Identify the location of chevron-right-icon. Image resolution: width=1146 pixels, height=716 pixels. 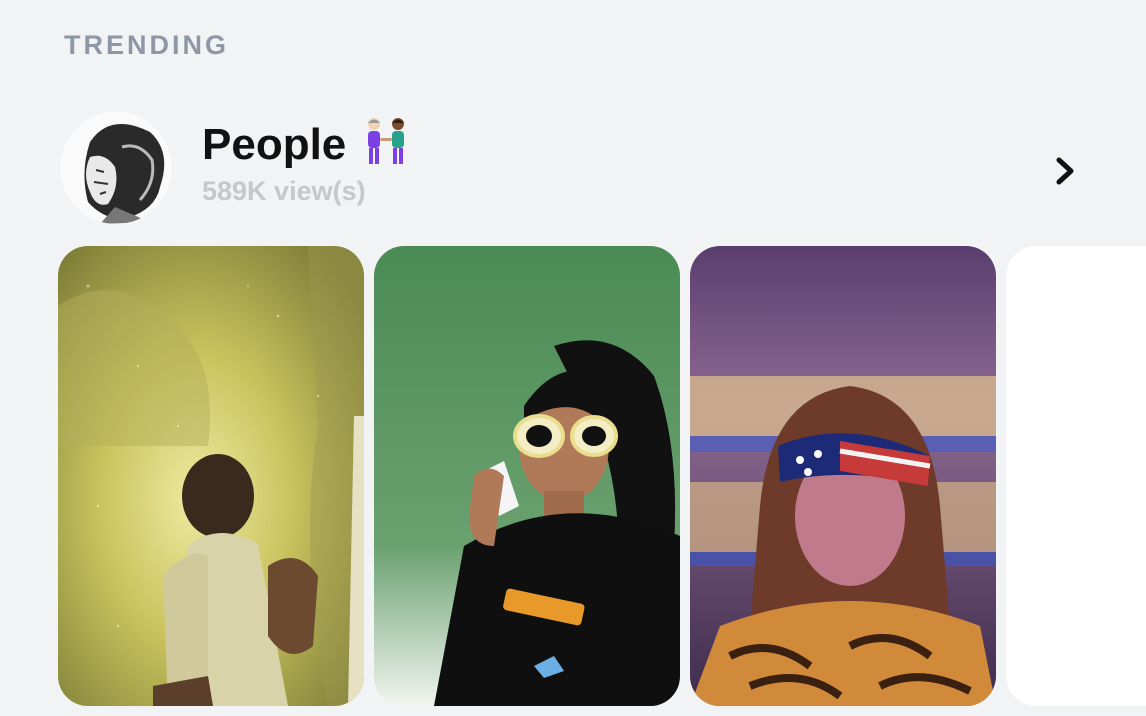
(1065, 171).